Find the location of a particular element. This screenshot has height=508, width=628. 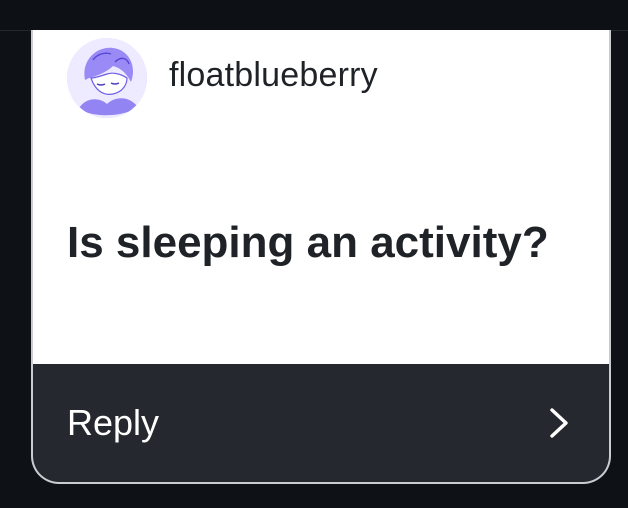

chevron-right-icon is located at coordinates (559, 423).